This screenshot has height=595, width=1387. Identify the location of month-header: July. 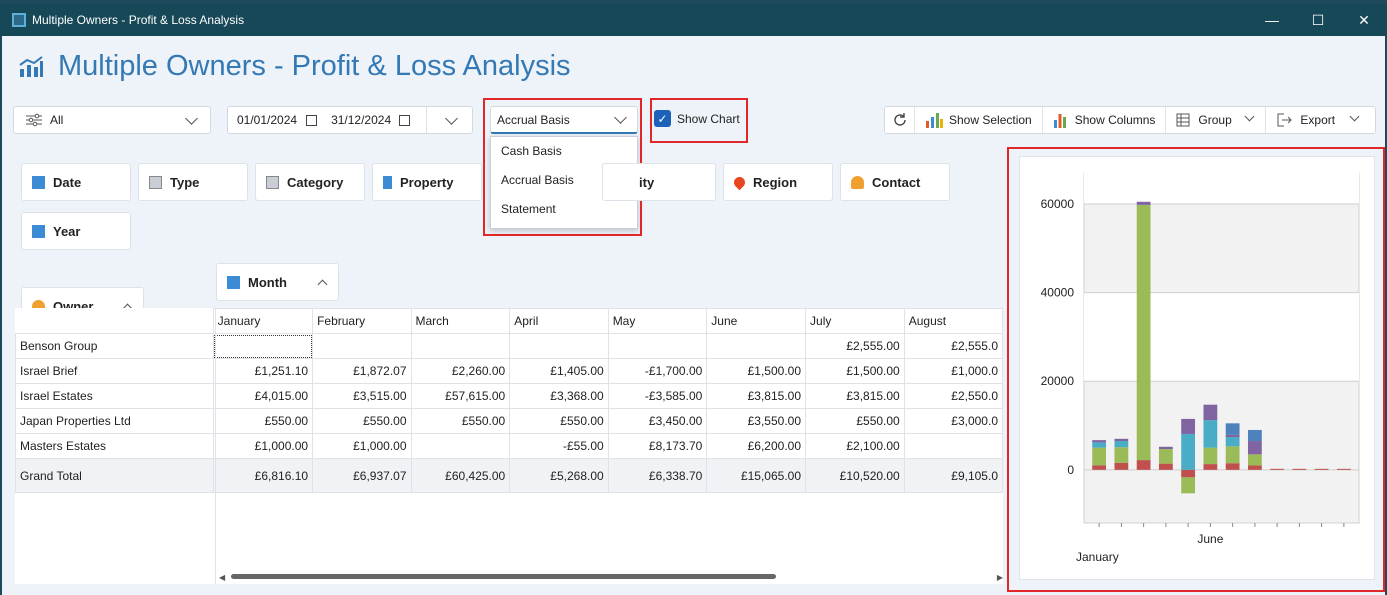
(855, 321).